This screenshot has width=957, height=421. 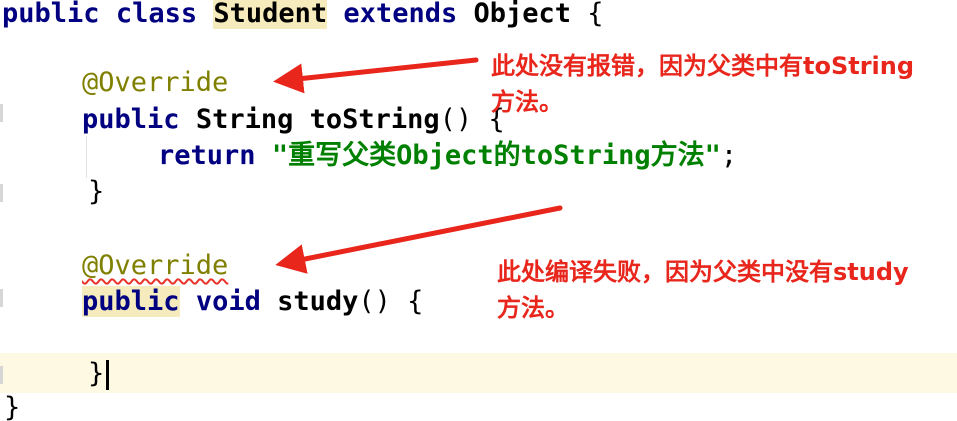 I want to click on note-no-error-line1: 此处没有报错，因为父类中有toString, so click(x=703, y=66).